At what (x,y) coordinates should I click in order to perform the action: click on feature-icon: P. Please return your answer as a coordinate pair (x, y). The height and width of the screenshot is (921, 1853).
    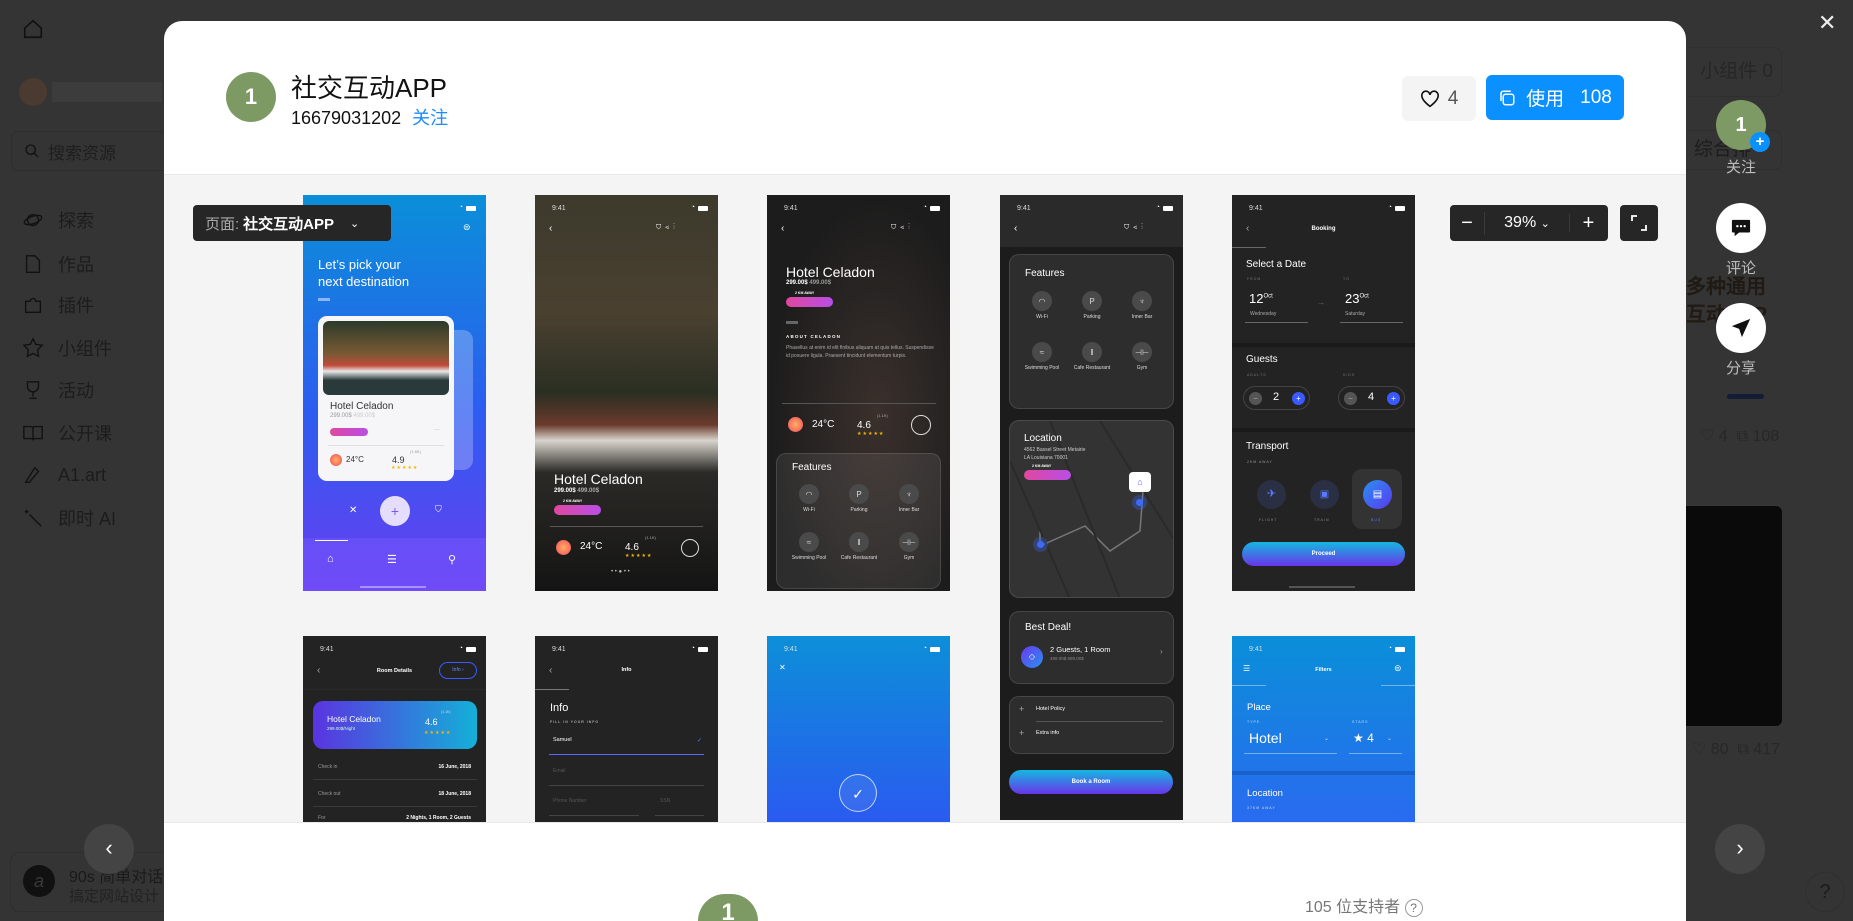
    Looking at the image, I should click on (1092, 301).